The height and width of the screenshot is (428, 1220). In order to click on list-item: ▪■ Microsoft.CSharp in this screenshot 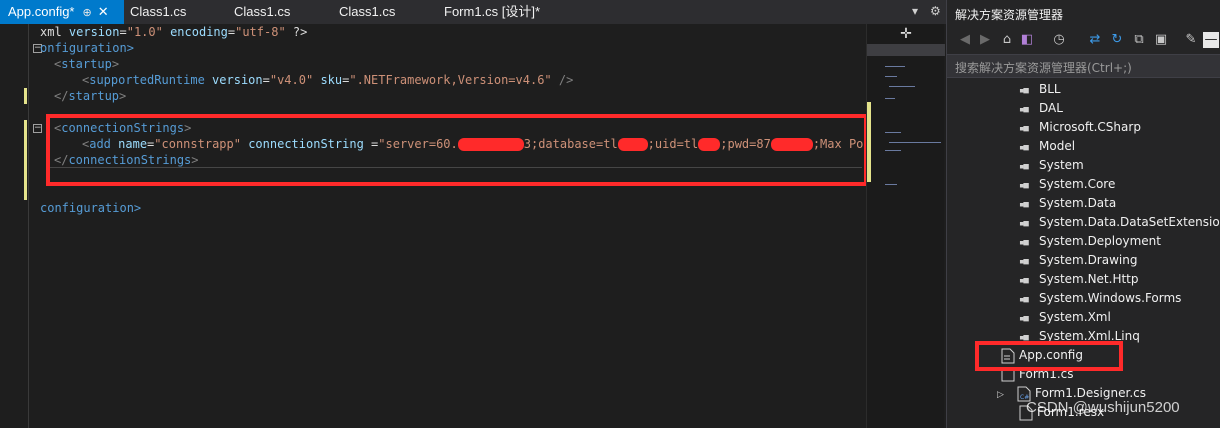, I will do `click(1080, 127)`.